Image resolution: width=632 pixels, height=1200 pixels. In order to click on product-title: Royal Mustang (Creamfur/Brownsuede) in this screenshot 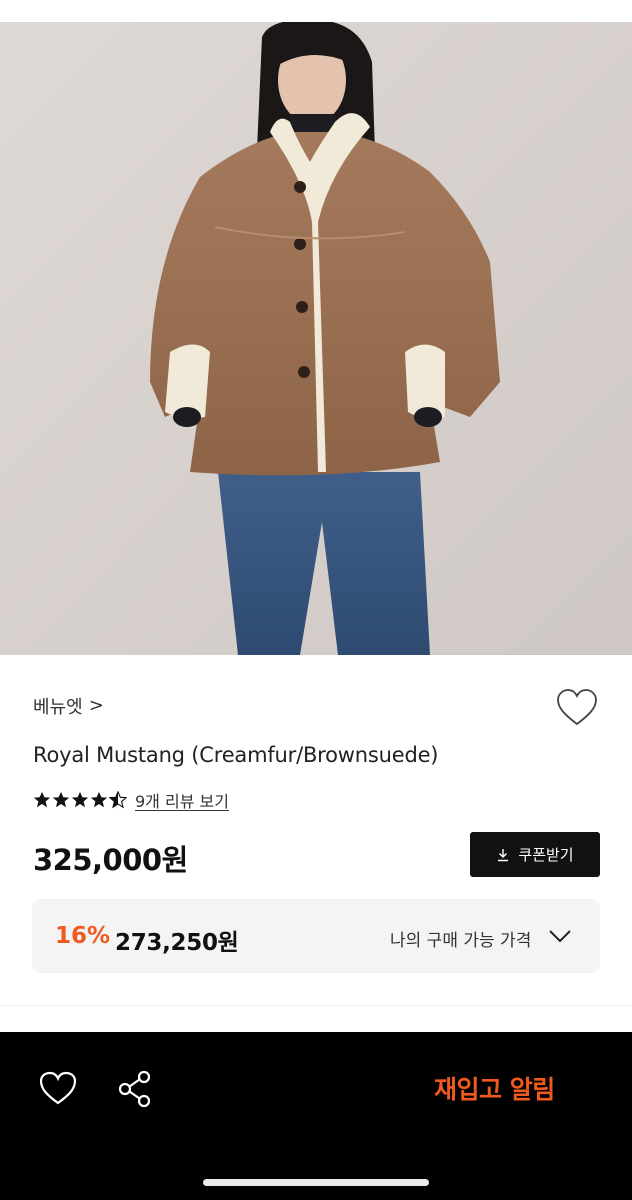, I will do `click(236, 755)`.